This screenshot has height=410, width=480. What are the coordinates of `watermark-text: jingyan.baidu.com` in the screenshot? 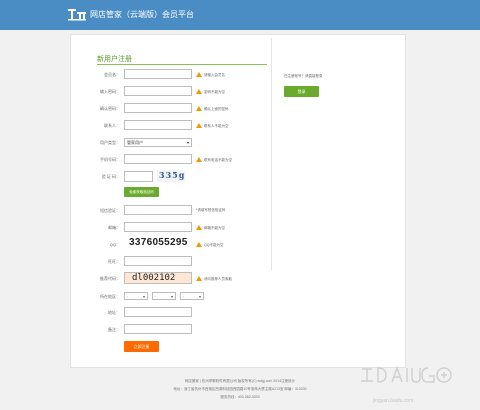 It's located at (393, 401).